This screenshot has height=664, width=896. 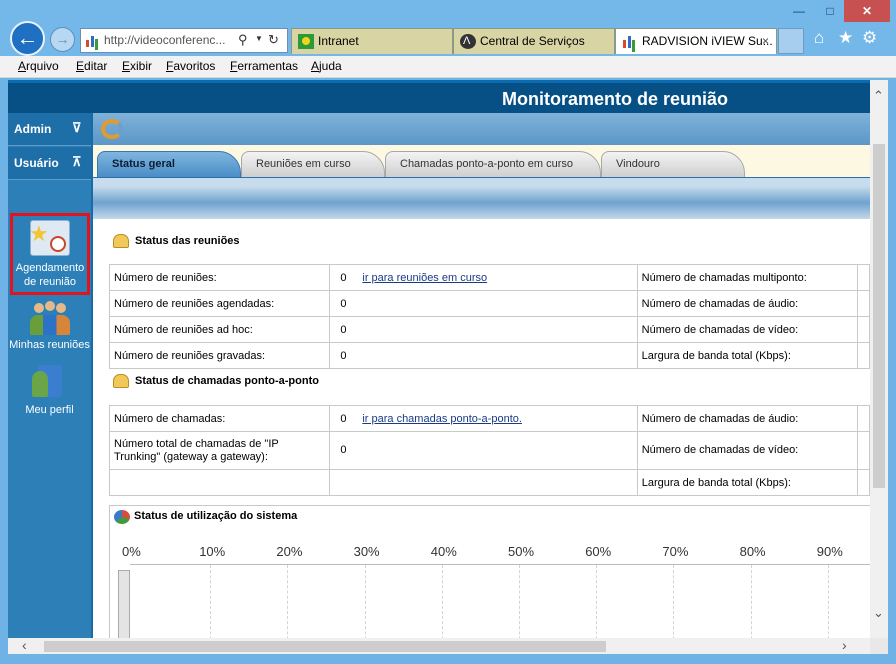 I want to click on scroll-up-icon: ⌃, so click(x=878, y=96).